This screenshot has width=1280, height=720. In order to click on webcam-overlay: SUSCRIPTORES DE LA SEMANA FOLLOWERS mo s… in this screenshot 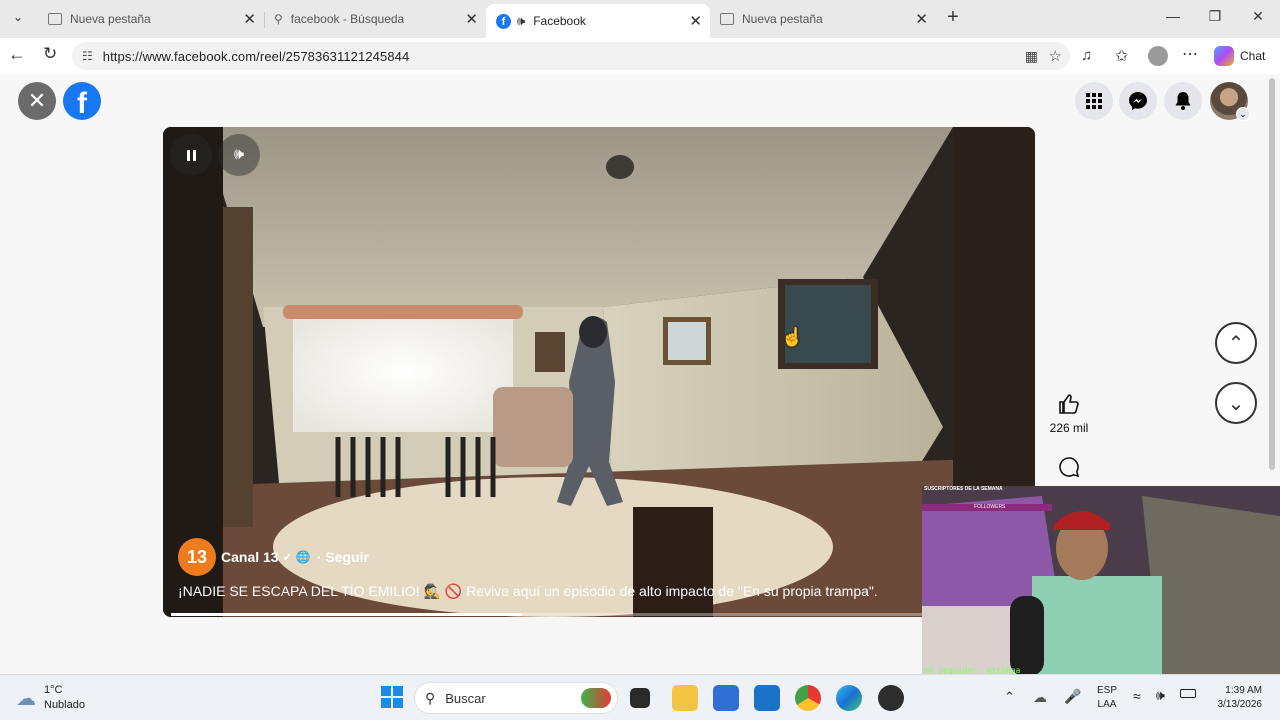, I will do `click(1101, 587)`.